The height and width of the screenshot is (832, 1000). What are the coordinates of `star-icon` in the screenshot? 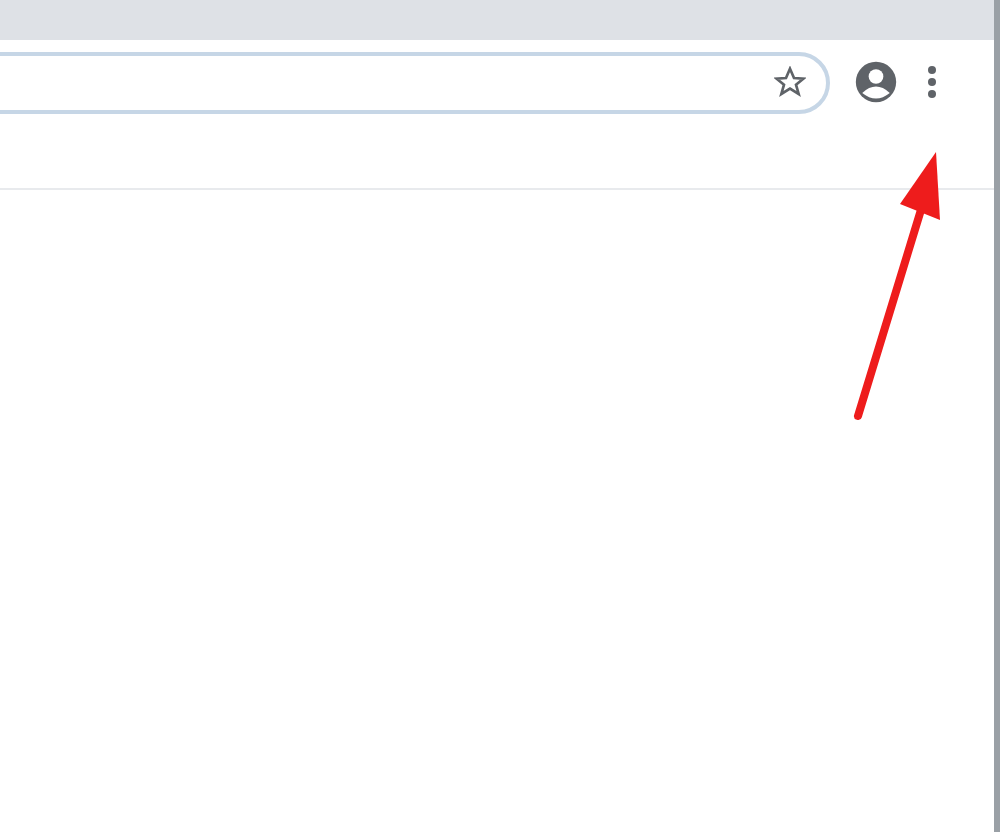 It's located at (790, 82).